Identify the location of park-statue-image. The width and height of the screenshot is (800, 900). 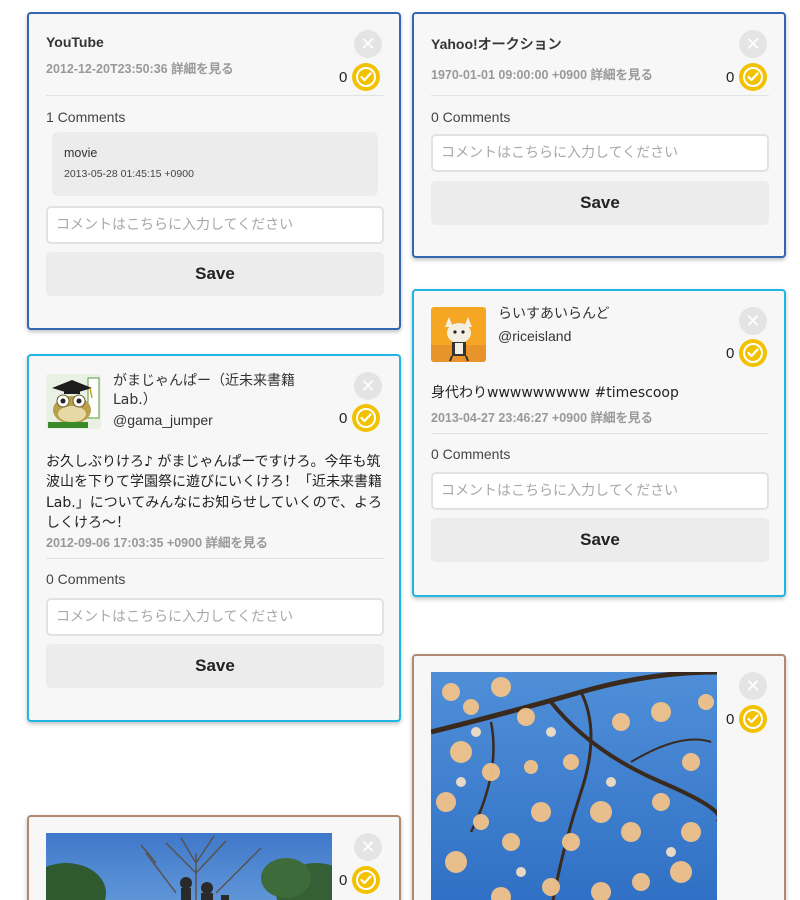
(189, 866).